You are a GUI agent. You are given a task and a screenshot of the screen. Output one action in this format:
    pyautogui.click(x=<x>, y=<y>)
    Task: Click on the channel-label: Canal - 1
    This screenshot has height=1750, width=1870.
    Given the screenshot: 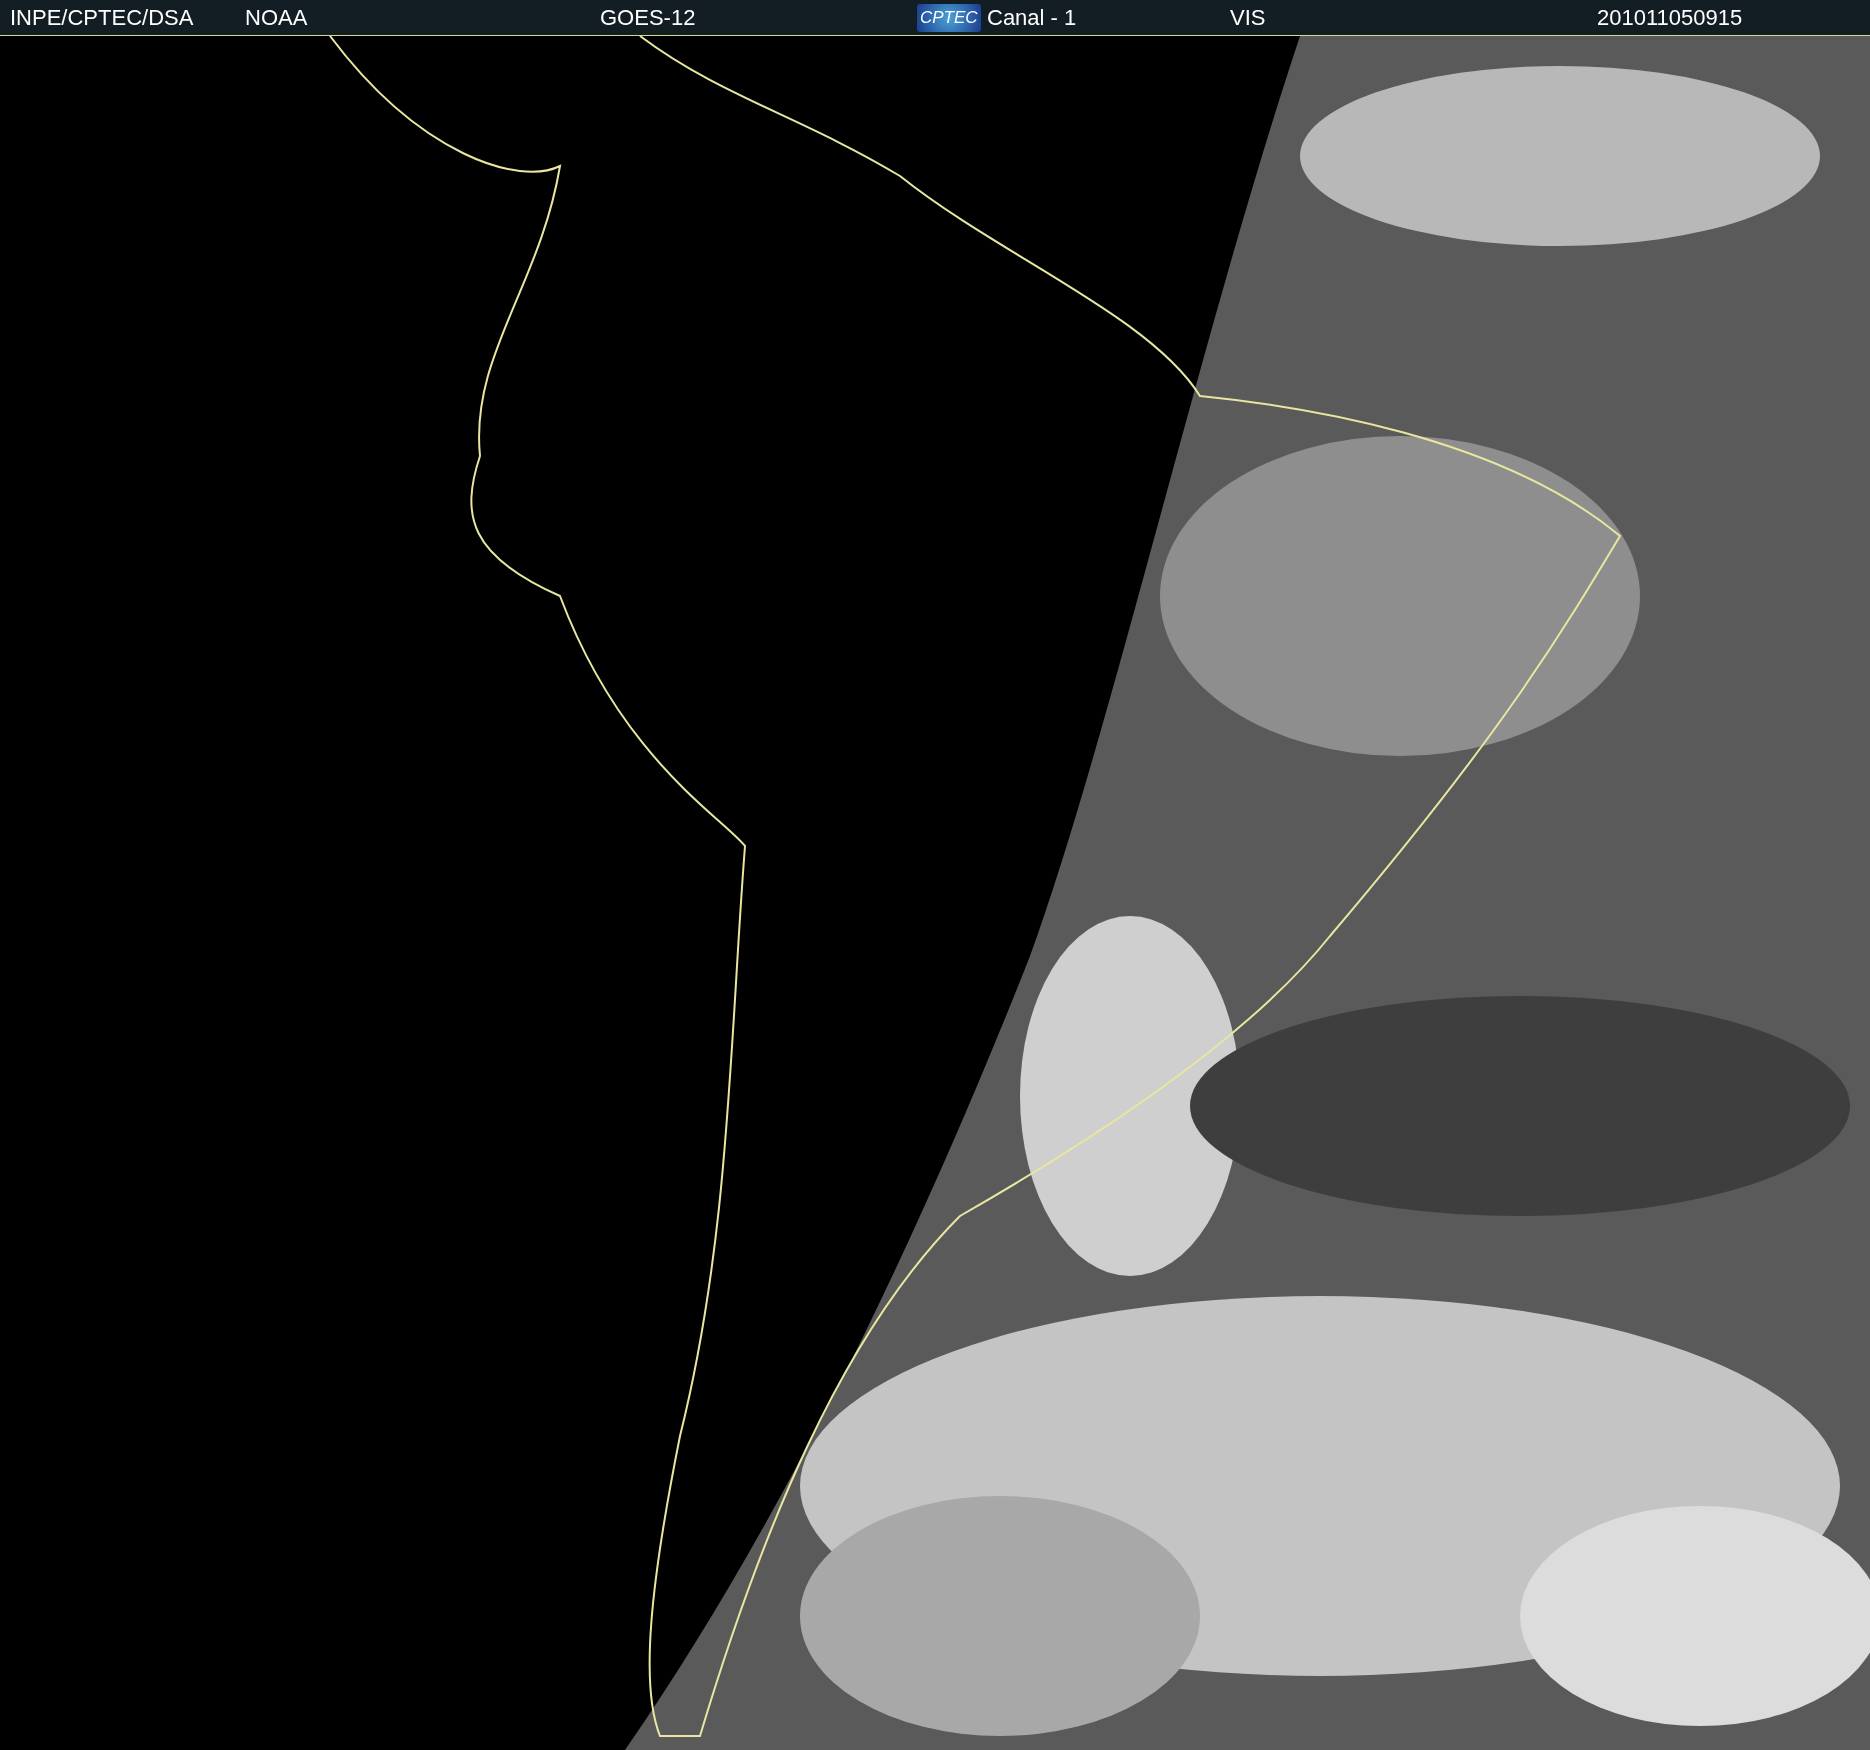 What is the action you would take?
    pyautogui.click(x=1032, y=17)
    